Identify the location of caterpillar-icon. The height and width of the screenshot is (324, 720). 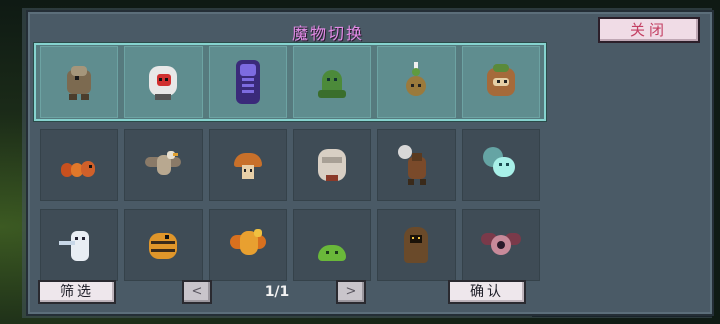
(79, 165).